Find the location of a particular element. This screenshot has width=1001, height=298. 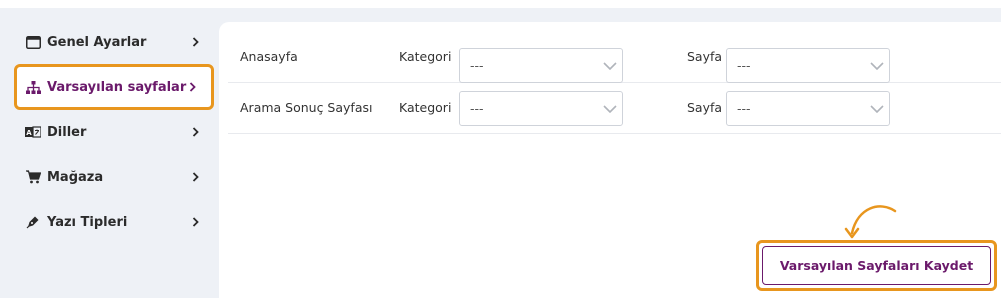

sidebar-item-label: Mağaza is located at coordinates (75, 177).